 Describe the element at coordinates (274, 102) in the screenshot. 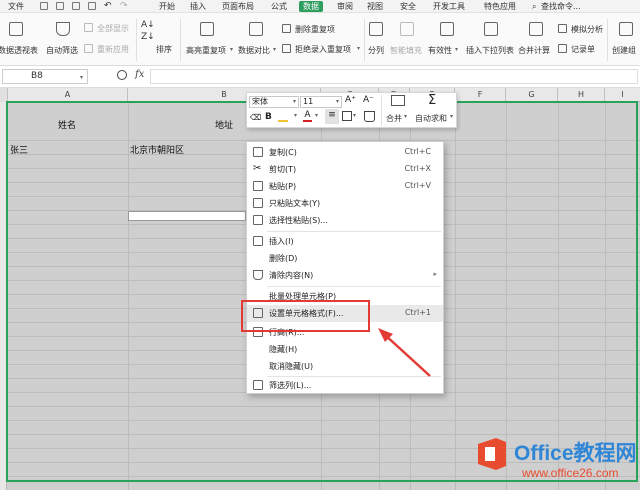

I see `font-name-select: 宋体 ▾` at that location.